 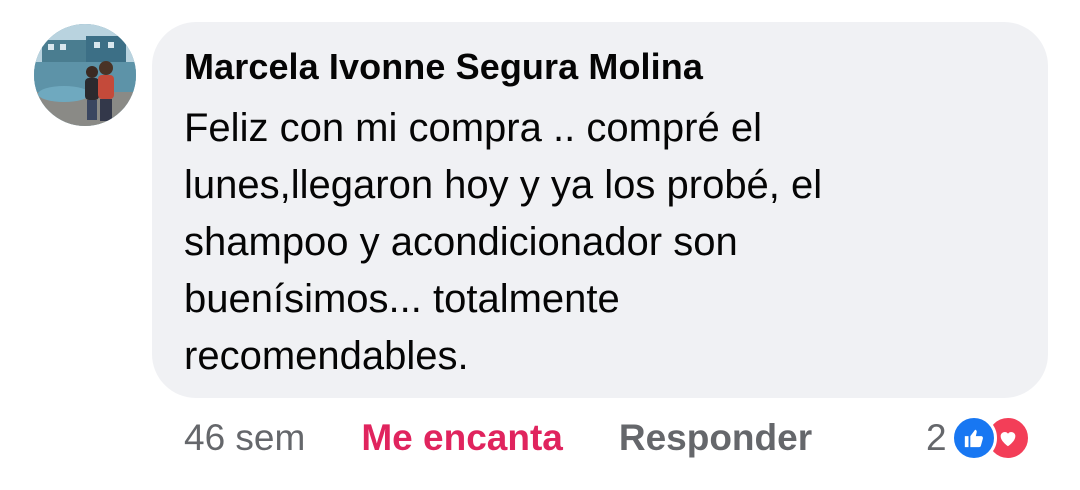 What do you see at coordinates (326, 356) in the screenshot?
I see `comment-text-line: recomendables.` at bounding box center [326, 356].